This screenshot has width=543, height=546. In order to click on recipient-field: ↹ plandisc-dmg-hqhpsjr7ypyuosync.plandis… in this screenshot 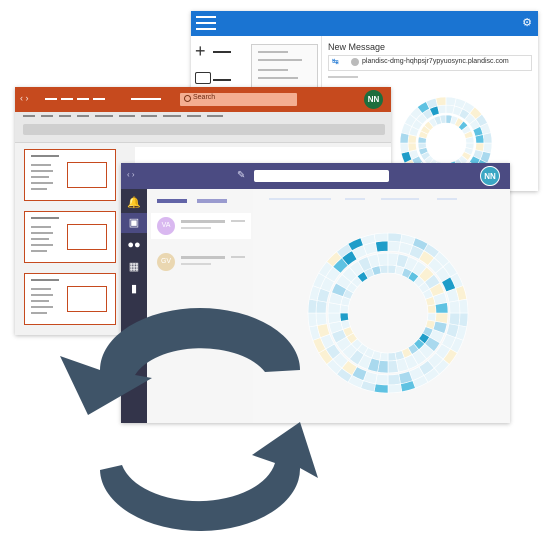, I will do `click(430, 63)`.